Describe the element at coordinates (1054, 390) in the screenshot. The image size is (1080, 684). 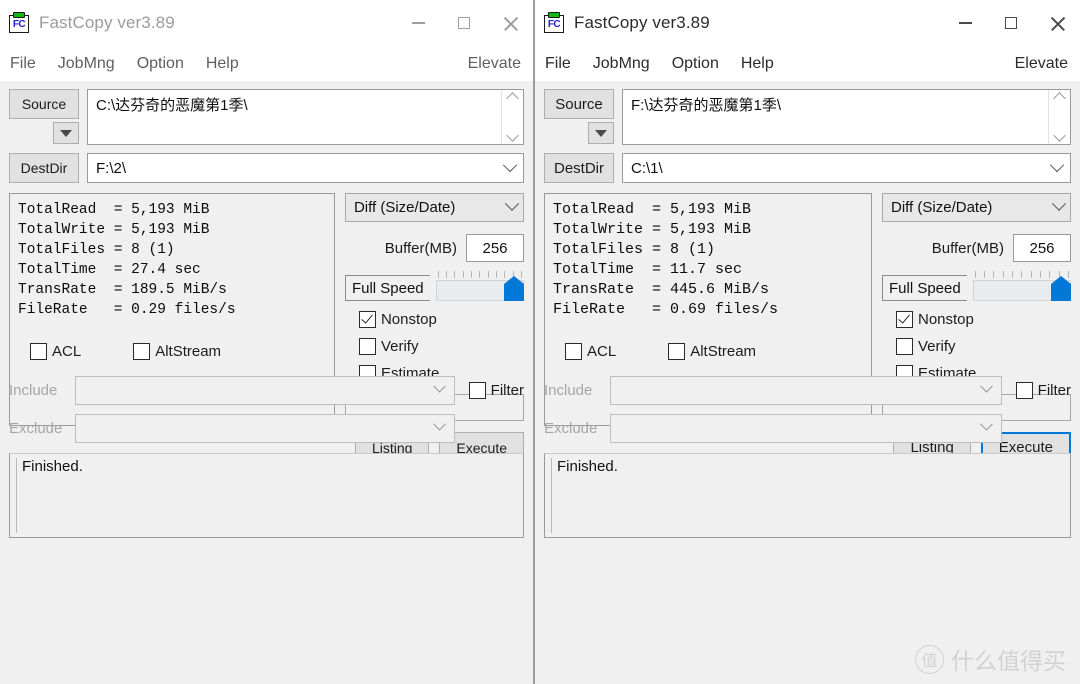
I see `filter-label: Filter` at that location.